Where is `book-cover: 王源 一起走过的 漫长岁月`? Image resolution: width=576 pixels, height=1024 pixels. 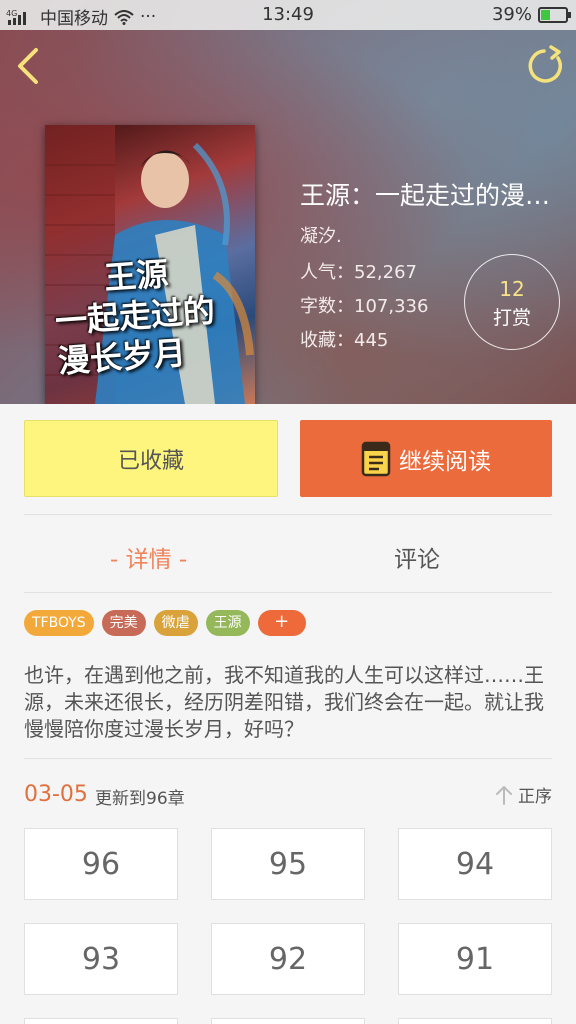 book-cover: 王源 一起走过的 漫长岁月 is located at coordinates (150, 264).